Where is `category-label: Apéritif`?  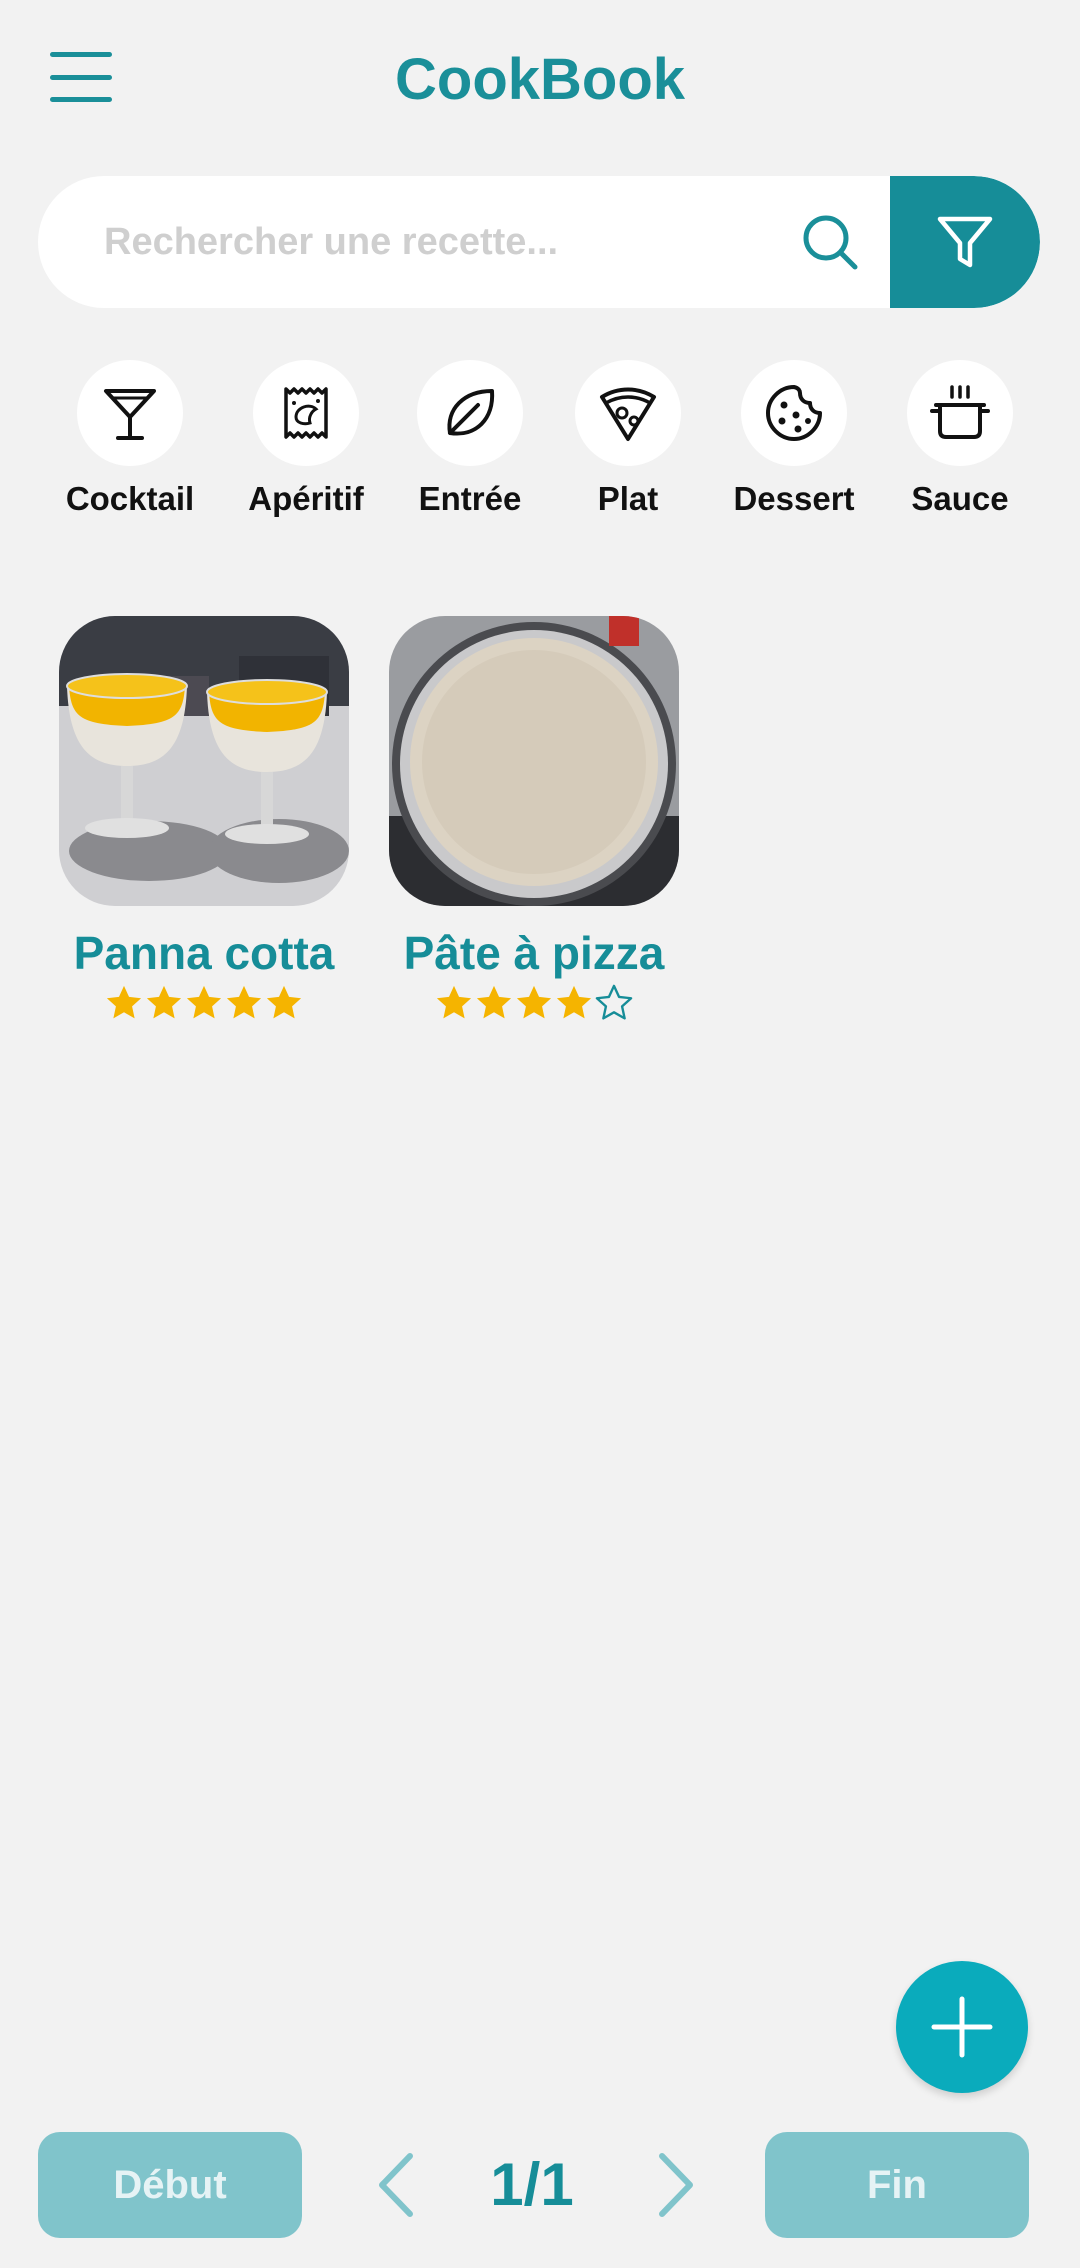 category-label: Apéritif is located at coordinates (306, 498).